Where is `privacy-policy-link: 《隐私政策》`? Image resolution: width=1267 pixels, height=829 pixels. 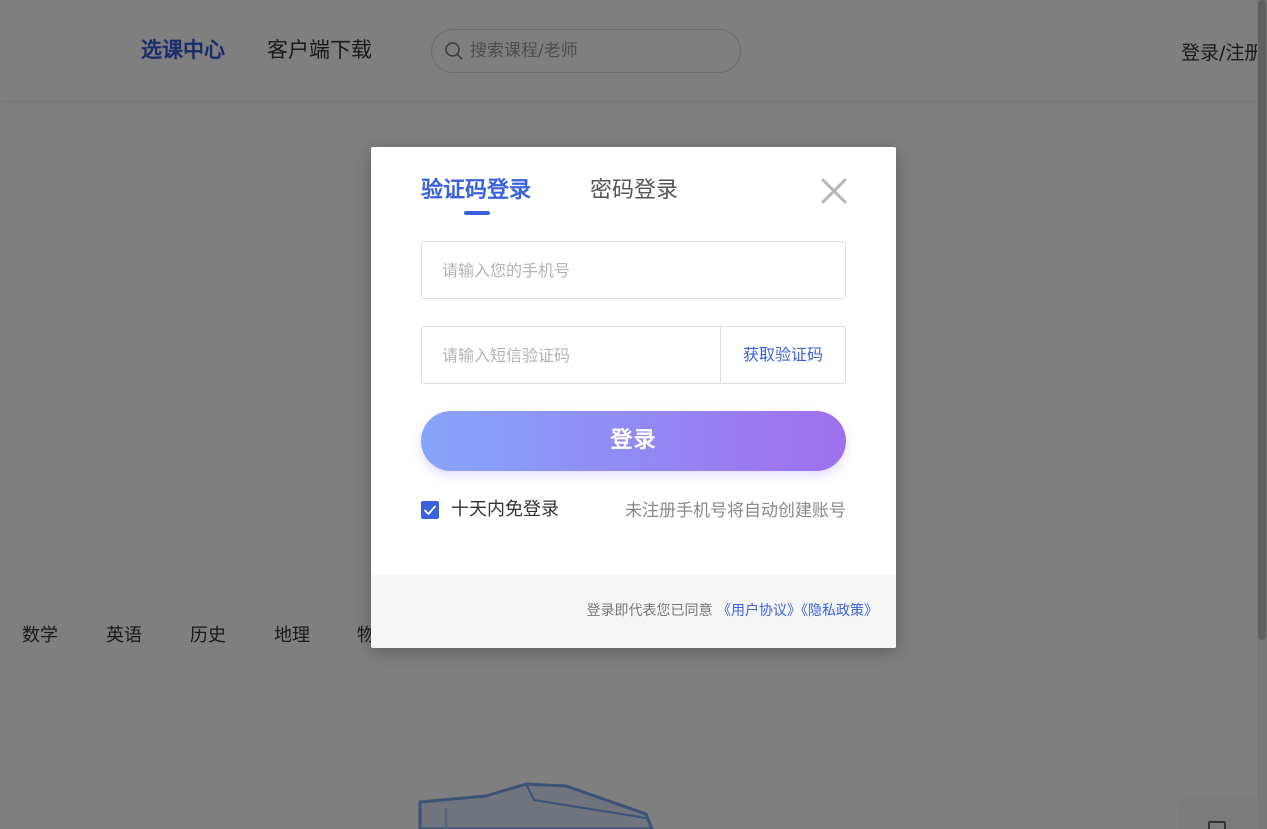
privacy-policy-link: 《隐私政策》 is located at coordinates (839, 611).